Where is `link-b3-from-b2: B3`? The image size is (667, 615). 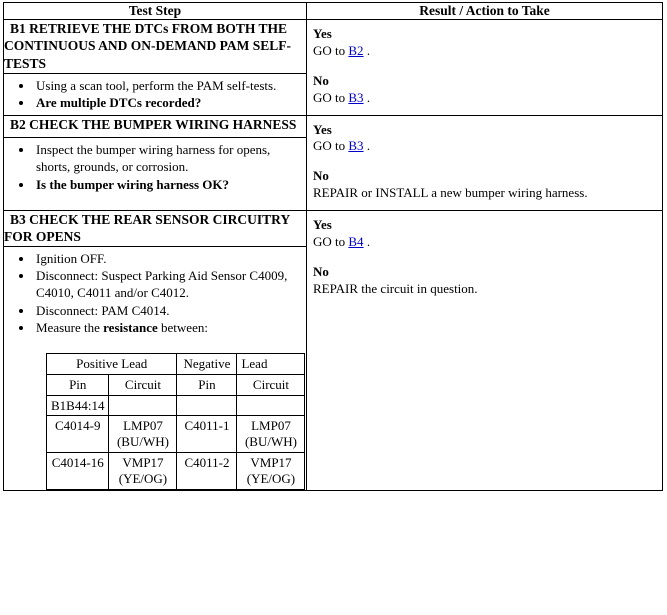 link-b3-from-b2: B3 is located at coordinates (355, 145).